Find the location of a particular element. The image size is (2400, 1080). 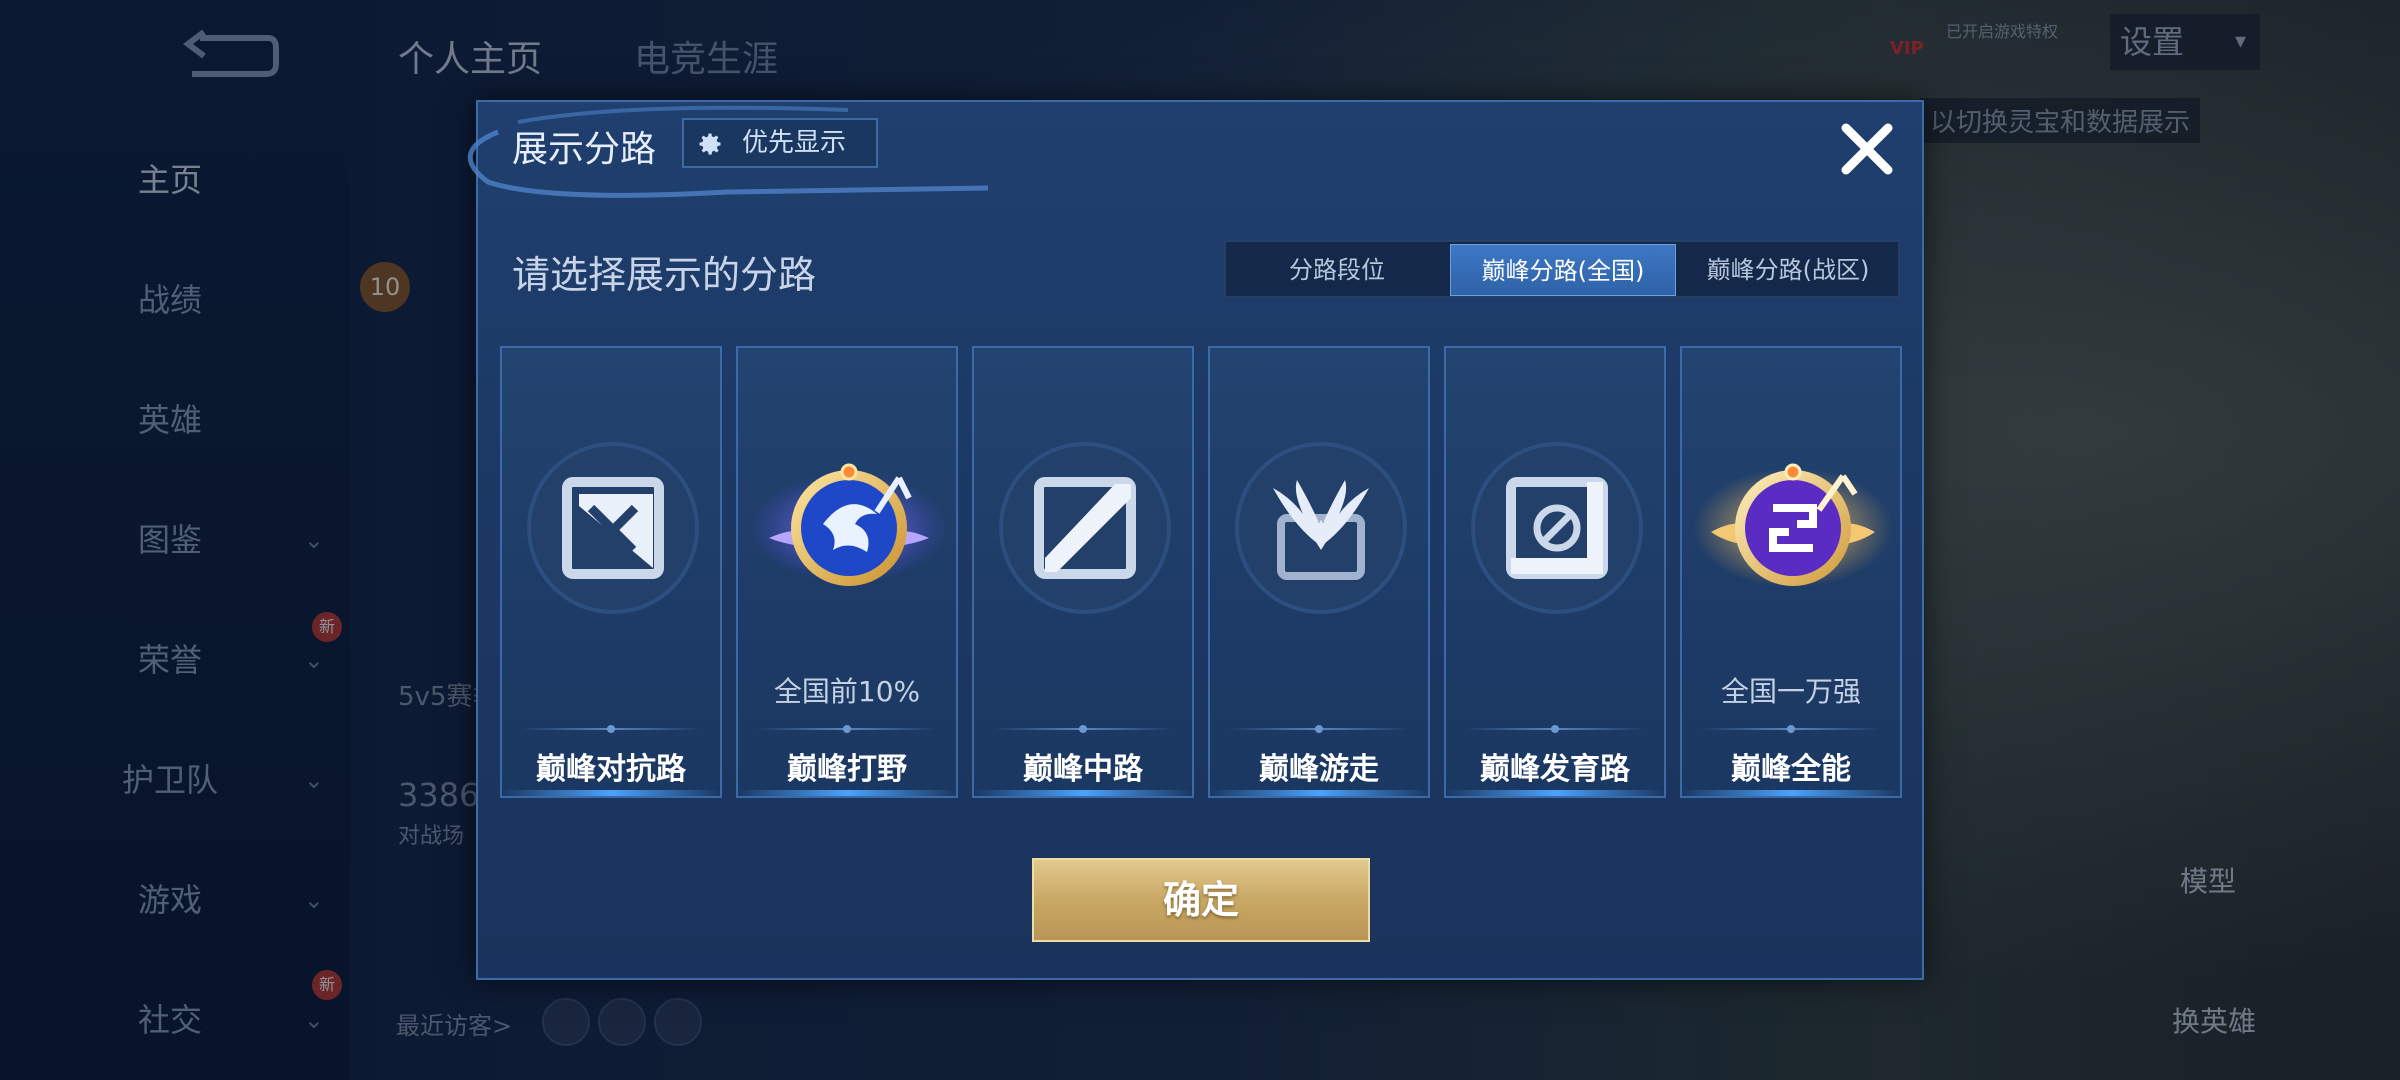

gear-icon is located at coordinates (710, 144).